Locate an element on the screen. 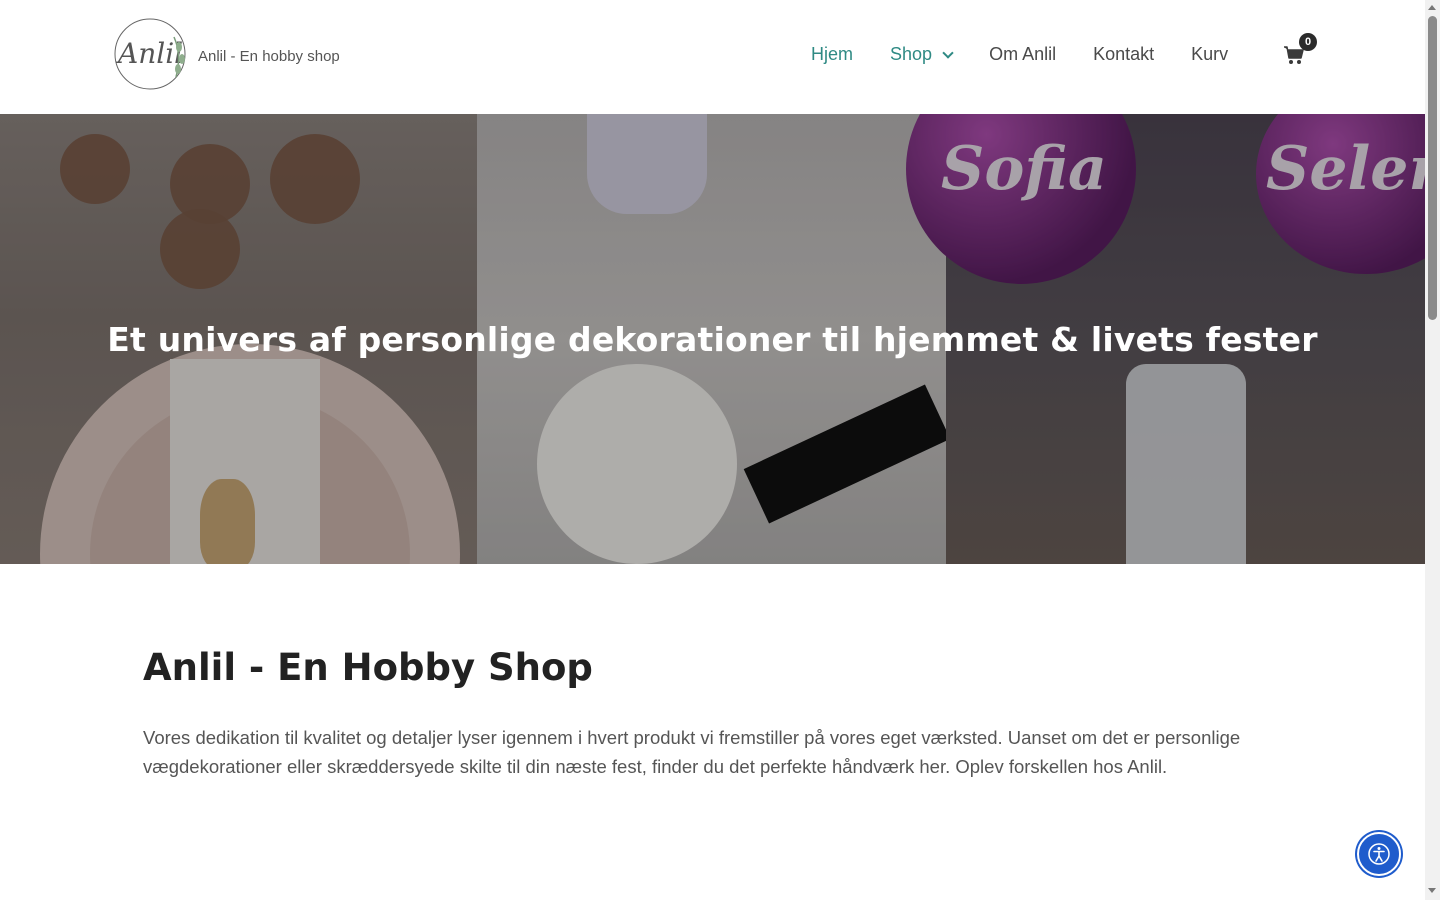 This screenshot has height=900, width=1440. logo-script: Anlil is located at coordinates (149, 53).